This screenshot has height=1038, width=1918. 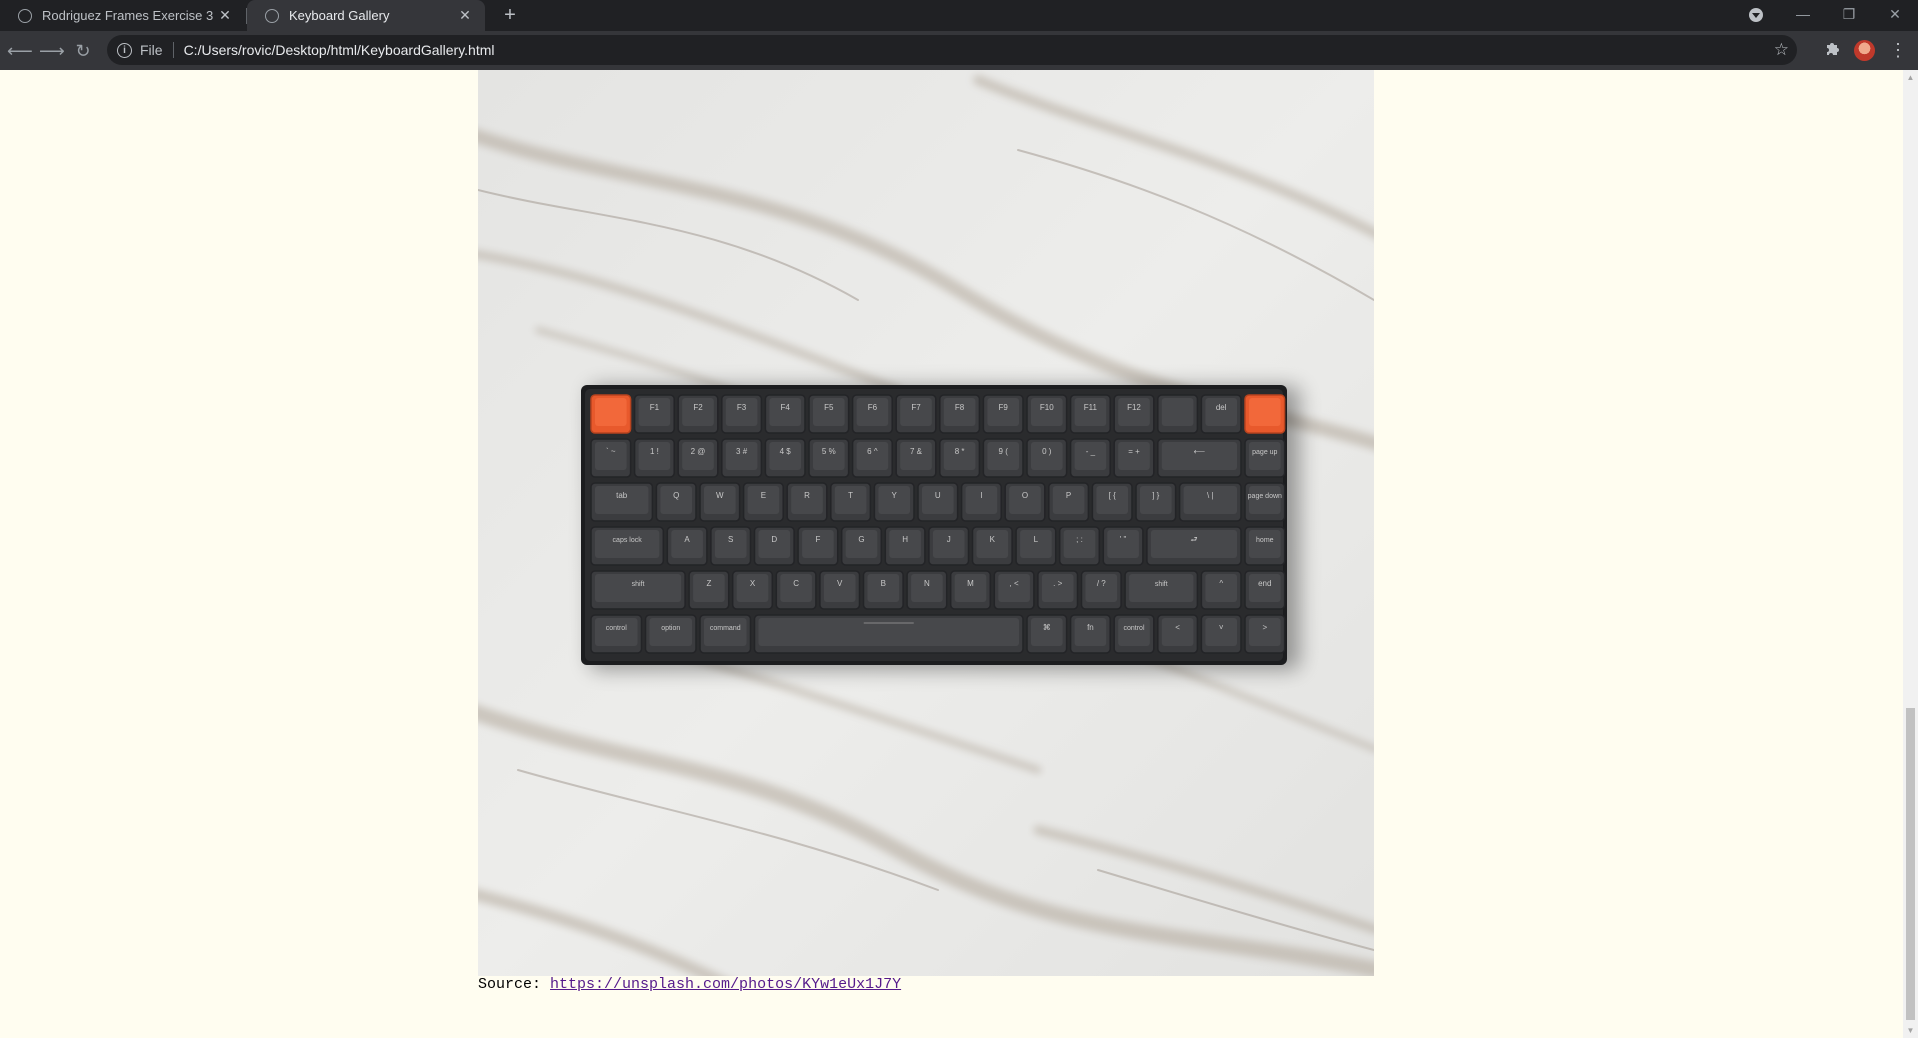 What do you see at coordinates (1068, 495) in the screenshot?
I see `key-label: P` at bounding box center [1068, 495].